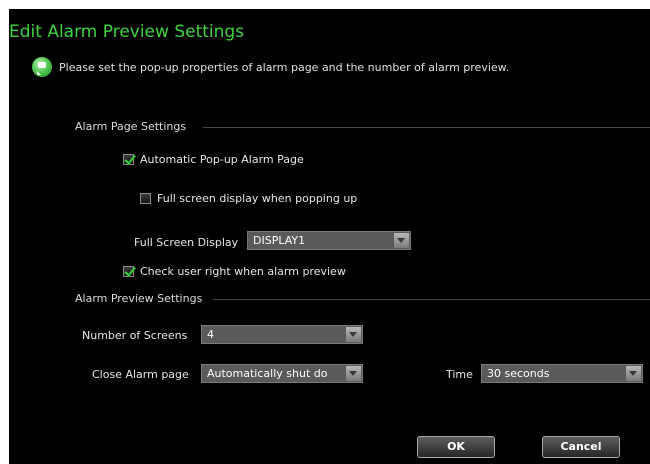 Image resolution: width=650 pixels, height=464 pixels. Describe the element at coordinates (518, 373) in the screenshot. I see `time-value: 30 seconds` at that location.